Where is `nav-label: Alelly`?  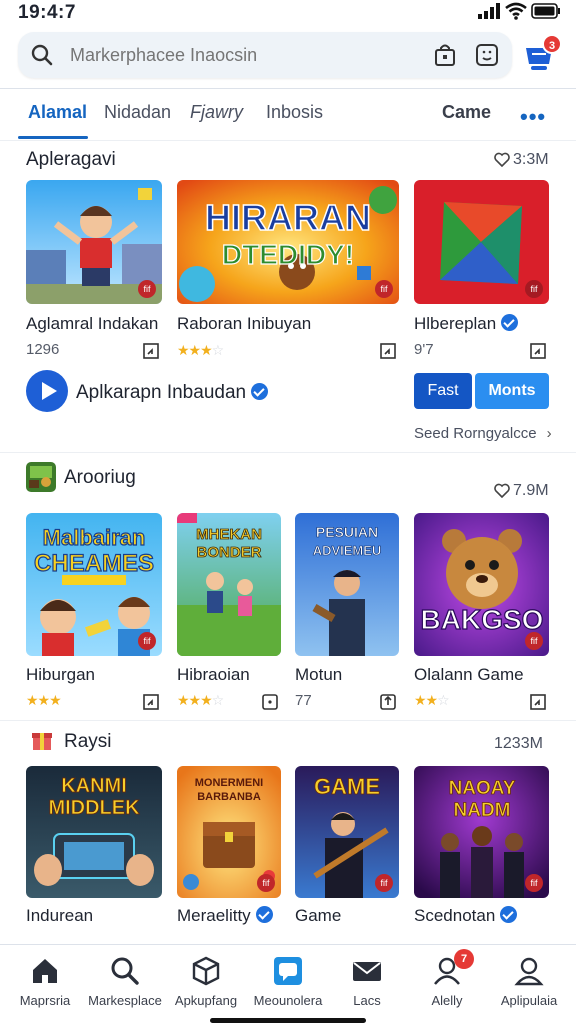
nav-label: Alelly is located at coordinates (447, 1000).